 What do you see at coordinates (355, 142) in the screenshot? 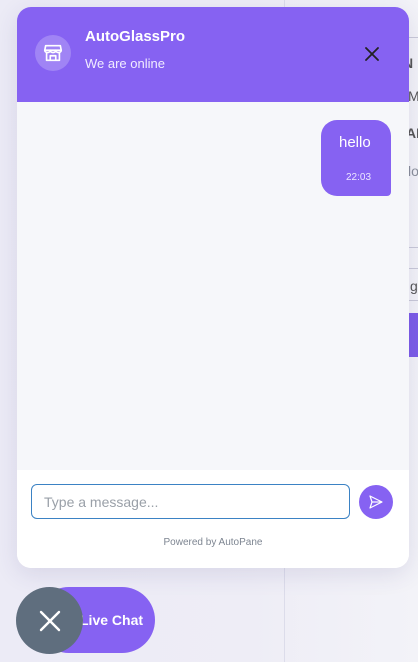
I see `message-text: hello` at bounding box center [355, 142].